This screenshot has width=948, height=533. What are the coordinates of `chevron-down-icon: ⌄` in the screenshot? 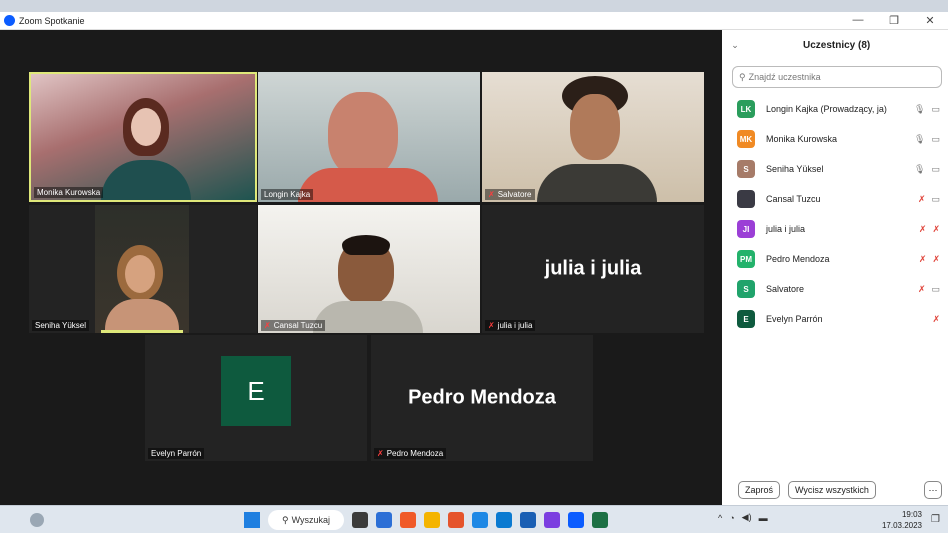 It's located at (735, 45).